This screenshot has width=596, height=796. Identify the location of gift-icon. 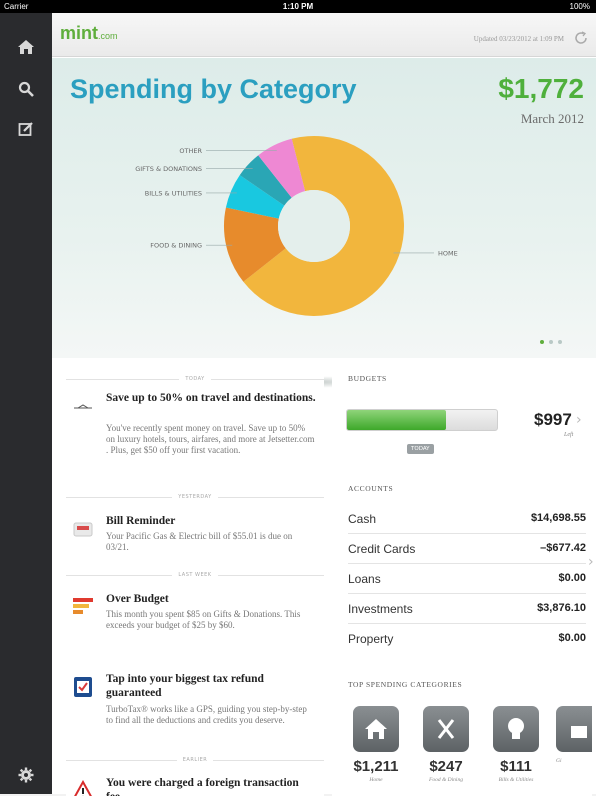
(579, 729).